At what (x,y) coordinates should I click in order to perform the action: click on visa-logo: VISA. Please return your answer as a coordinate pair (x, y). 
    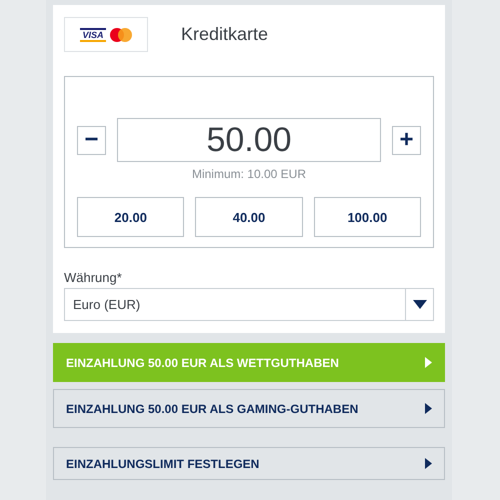
    Looking at the image, I should click on (93, 35).